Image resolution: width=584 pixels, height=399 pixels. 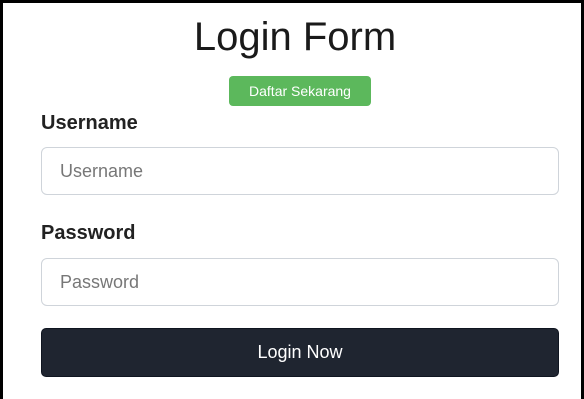 I want to click on username-label: Username, so click(x=89, y=123).